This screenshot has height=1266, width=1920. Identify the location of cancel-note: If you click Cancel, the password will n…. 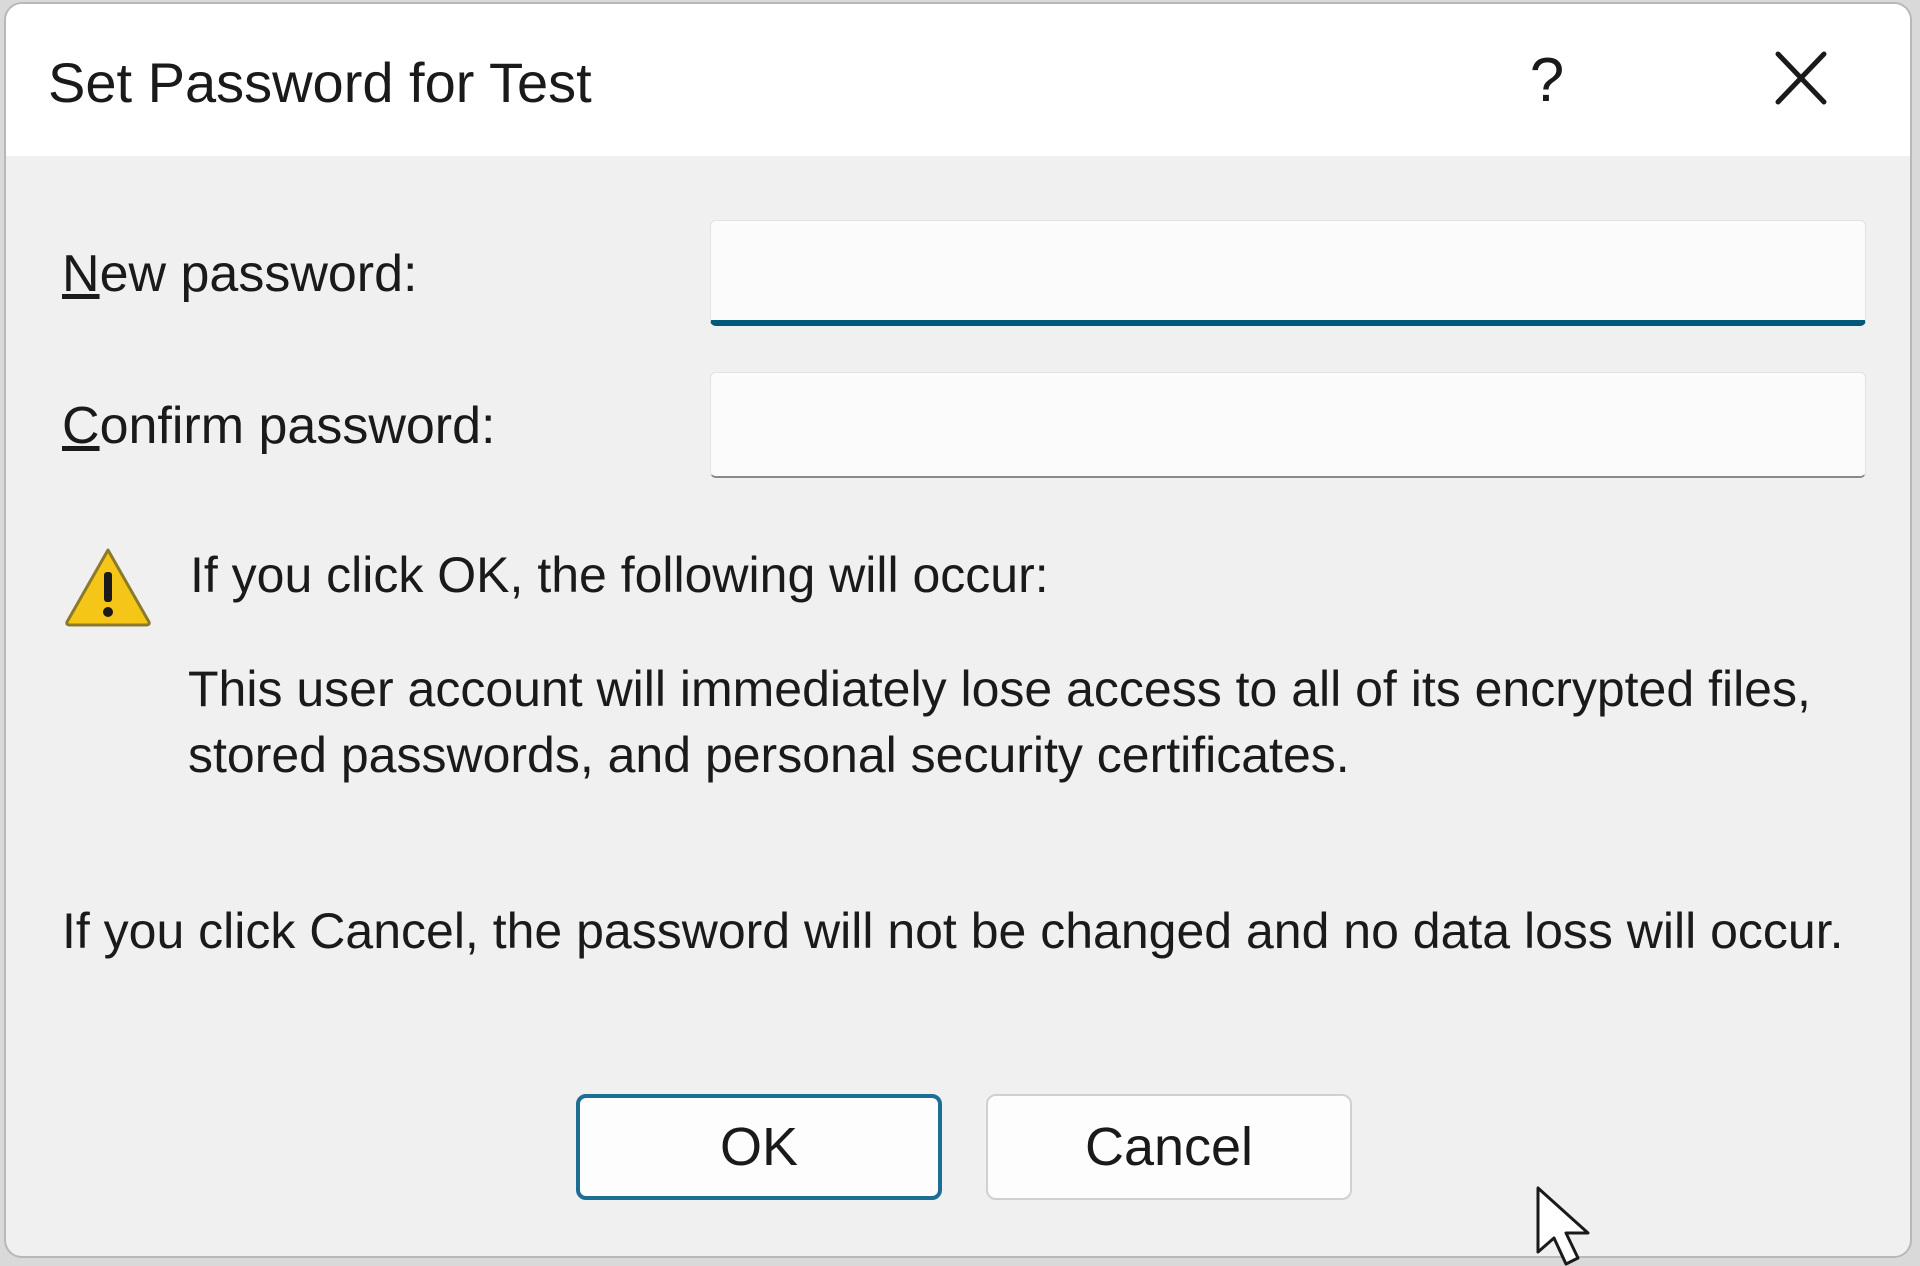
(953, 931).